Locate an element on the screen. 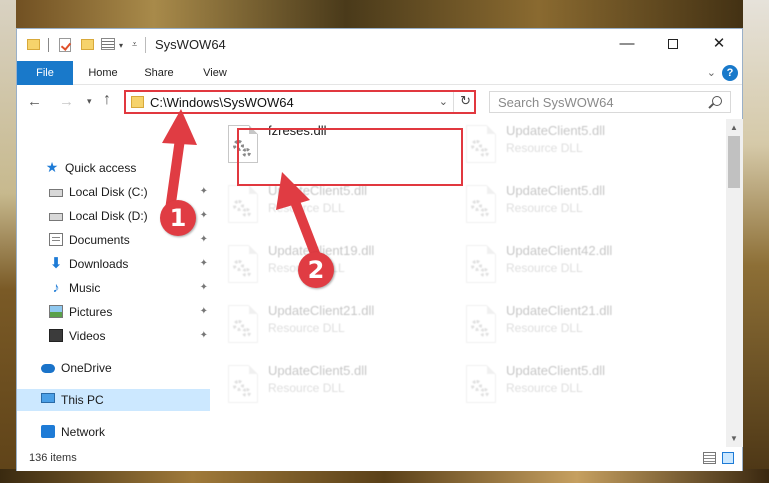 This screenshot has height=483, width=769. sidebar-item-network: Network is located at coordinates (113, 432).